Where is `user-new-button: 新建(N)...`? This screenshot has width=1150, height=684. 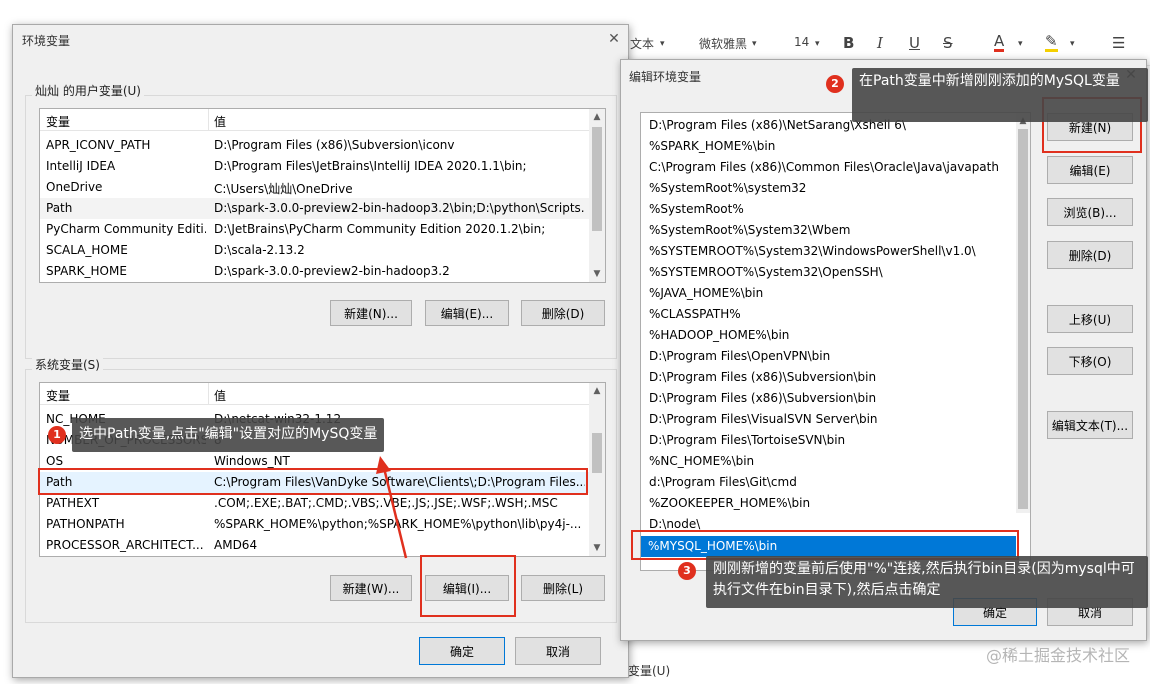 user-new-button: 新建(N)... is located at coordinates (371, 313).